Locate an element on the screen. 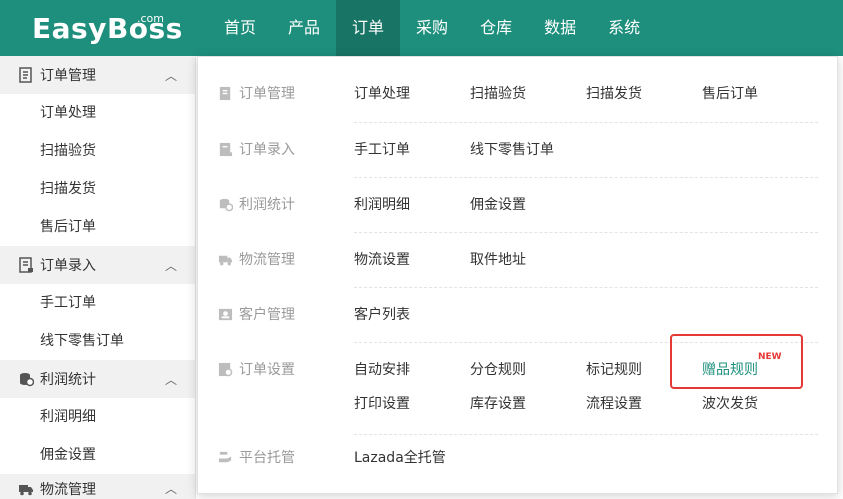  menu-category: 客户管理 is located at coordinates (256, 314).